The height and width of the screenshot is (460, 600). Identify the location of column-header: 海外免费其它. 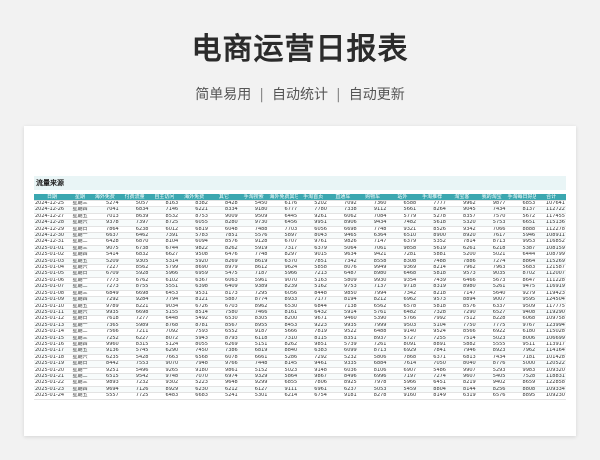
(283, 197).